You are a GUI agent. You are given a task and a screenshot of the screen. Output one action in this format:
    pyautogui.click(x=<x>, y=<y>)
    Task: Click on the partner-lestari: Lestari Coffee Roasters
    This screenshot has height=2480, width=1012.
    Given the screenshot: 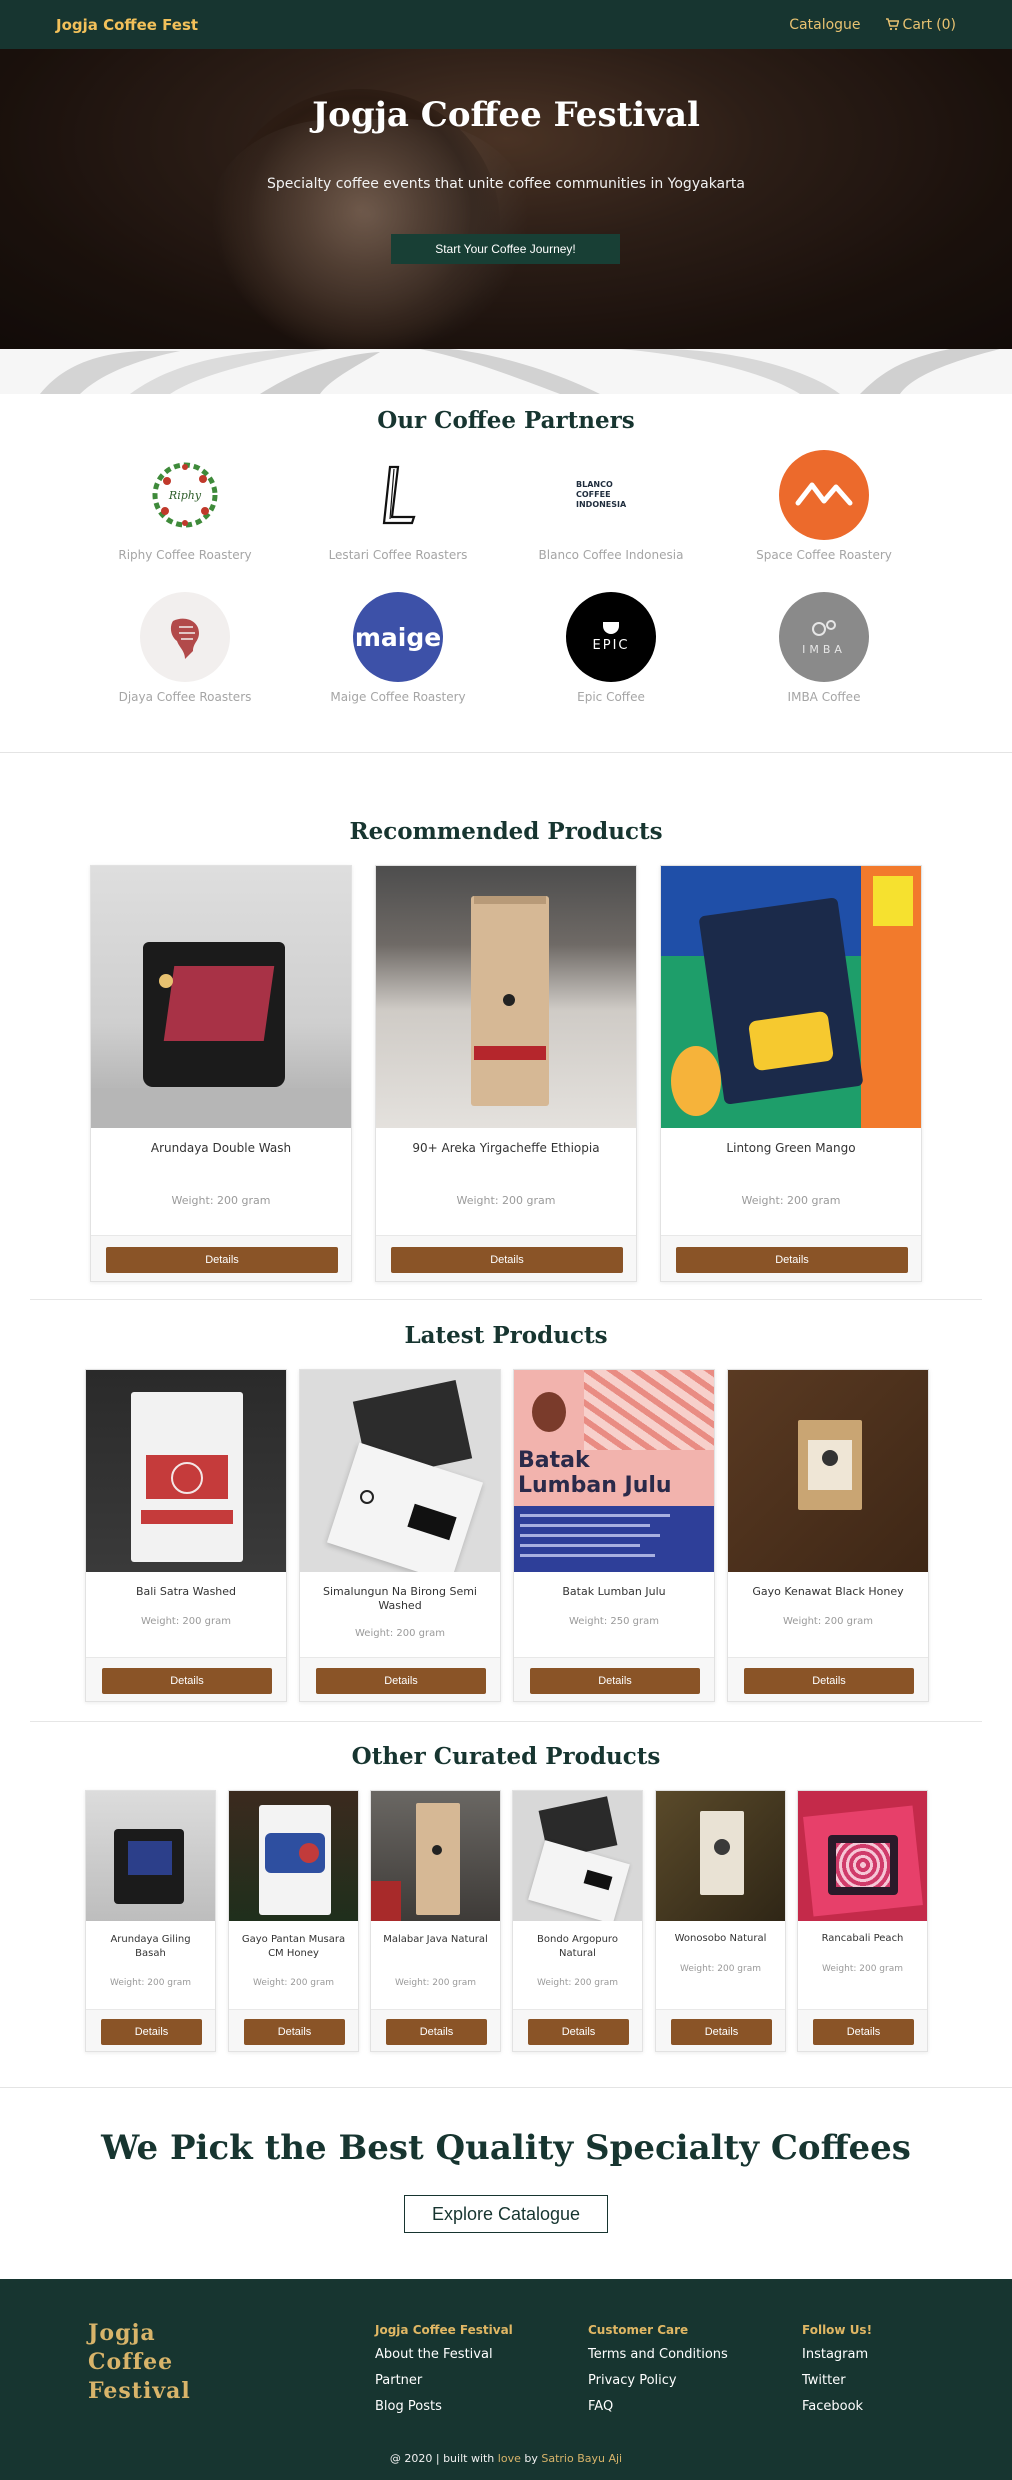 What is the action you would take?
    pyautogui.click(x=398, y=506)
    